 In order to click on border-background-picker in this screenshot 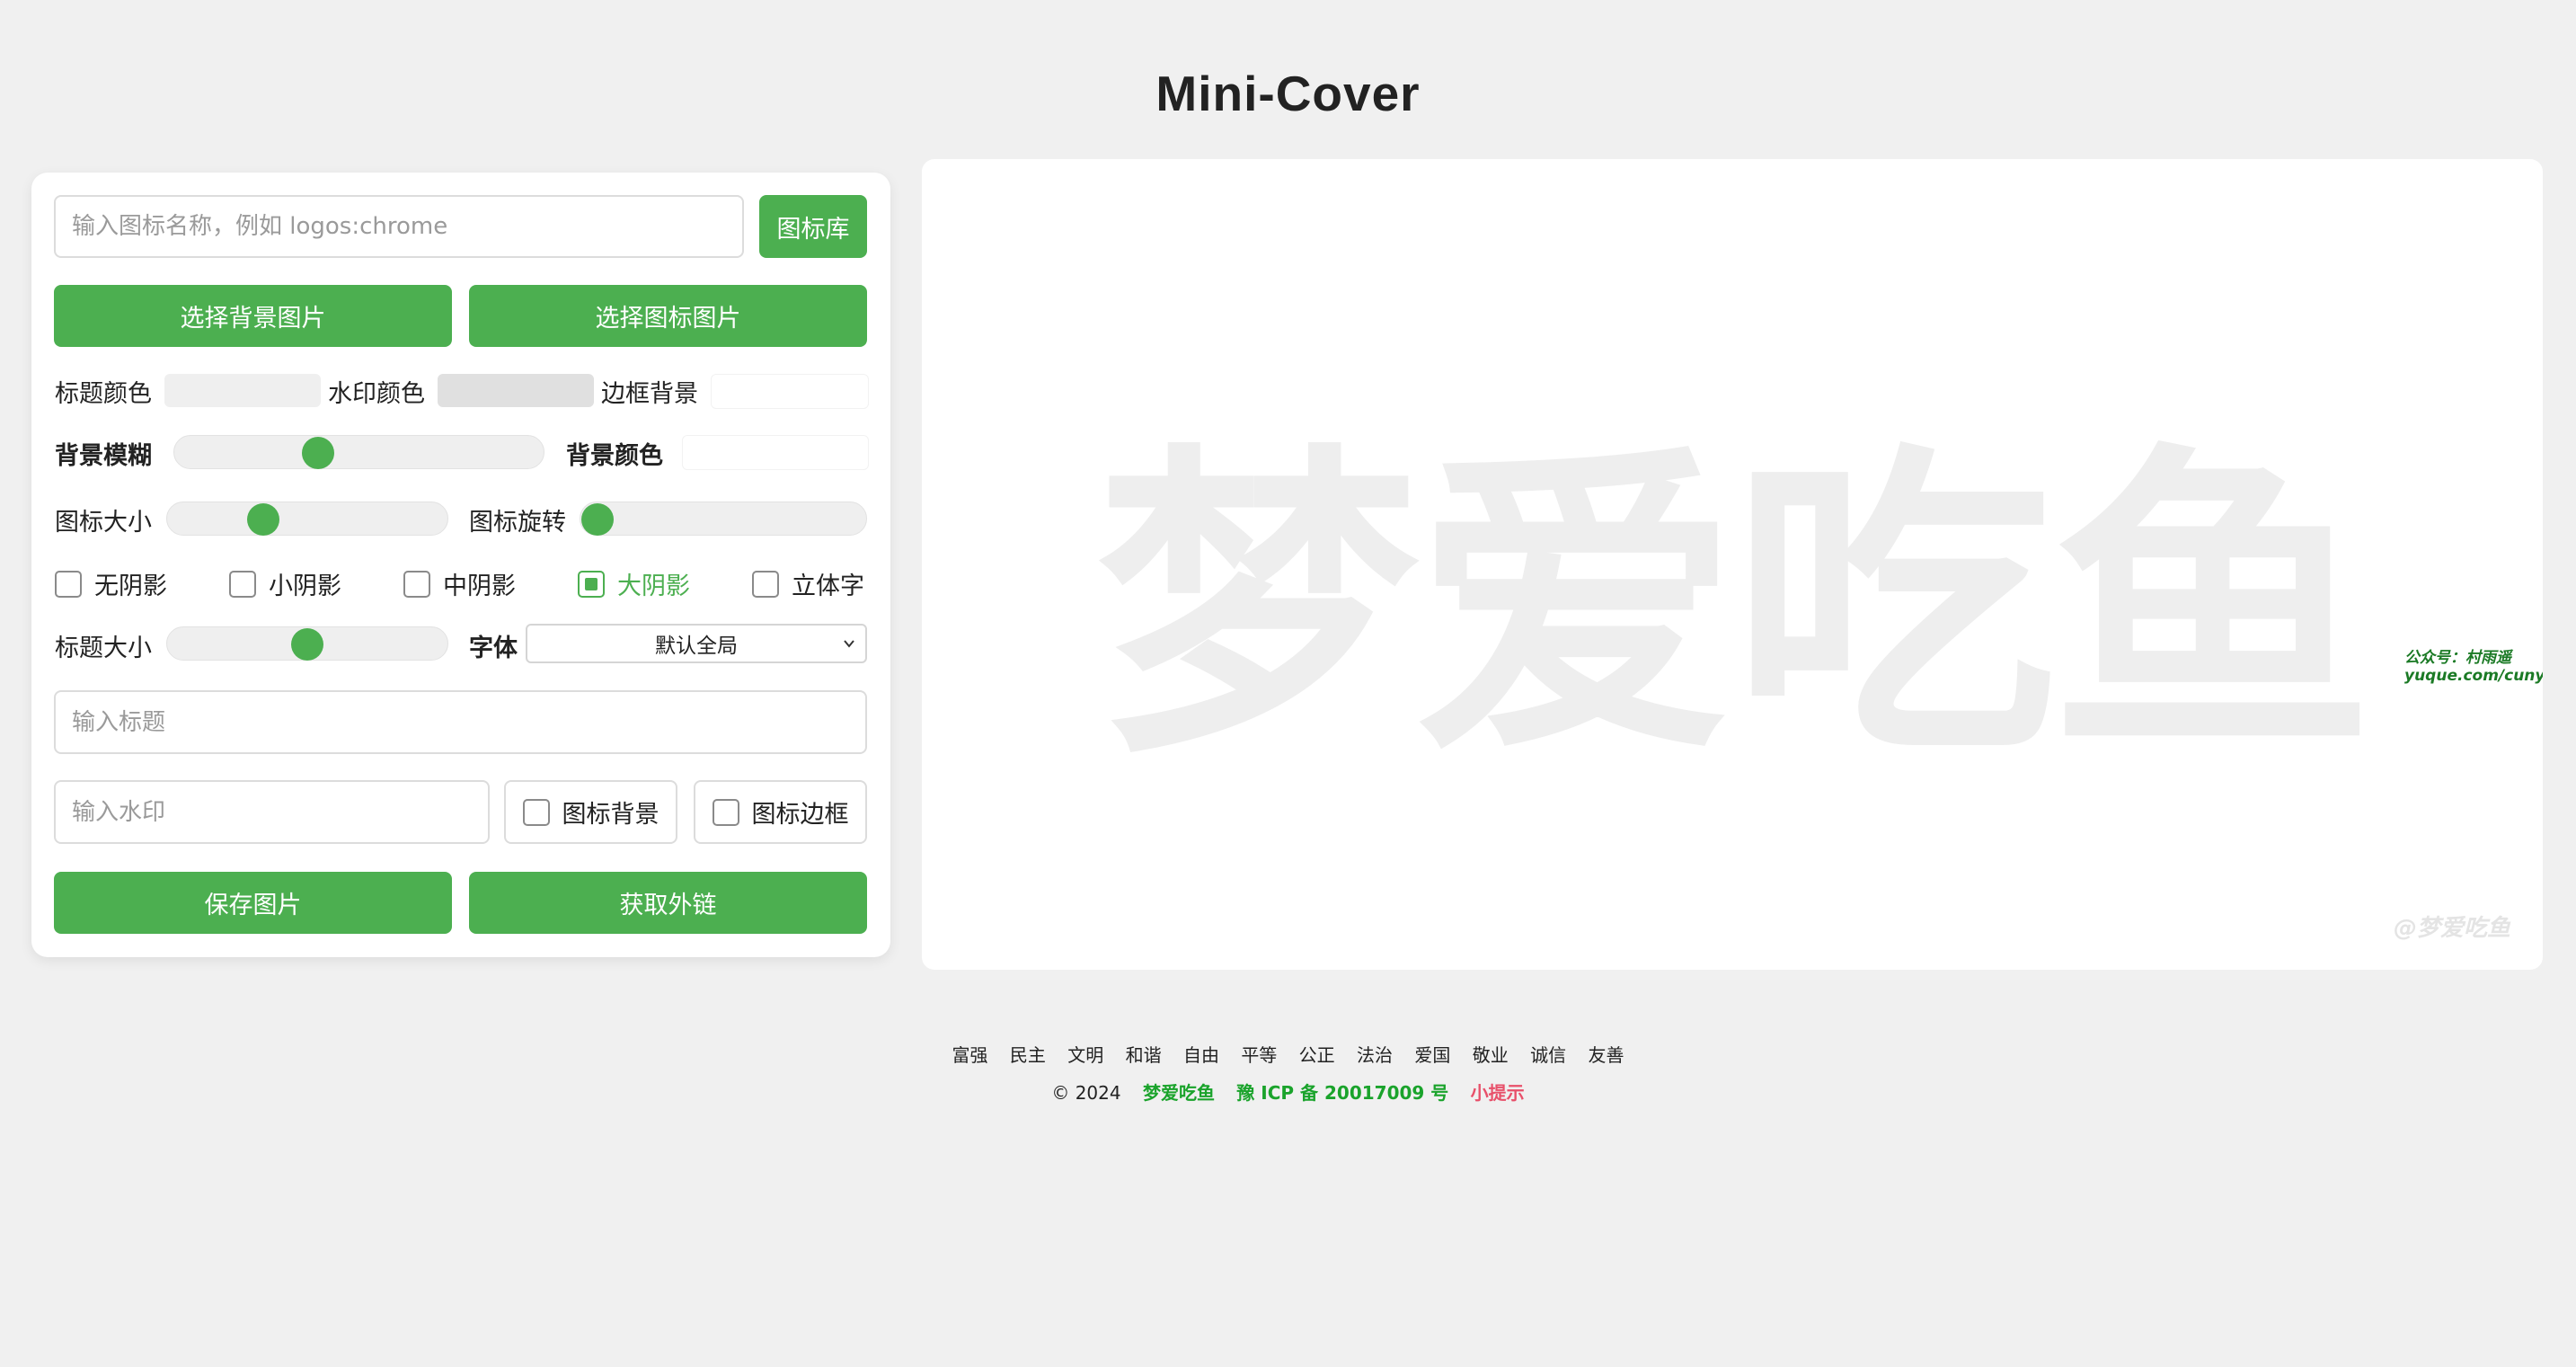, I will do `click(790, 391)`.